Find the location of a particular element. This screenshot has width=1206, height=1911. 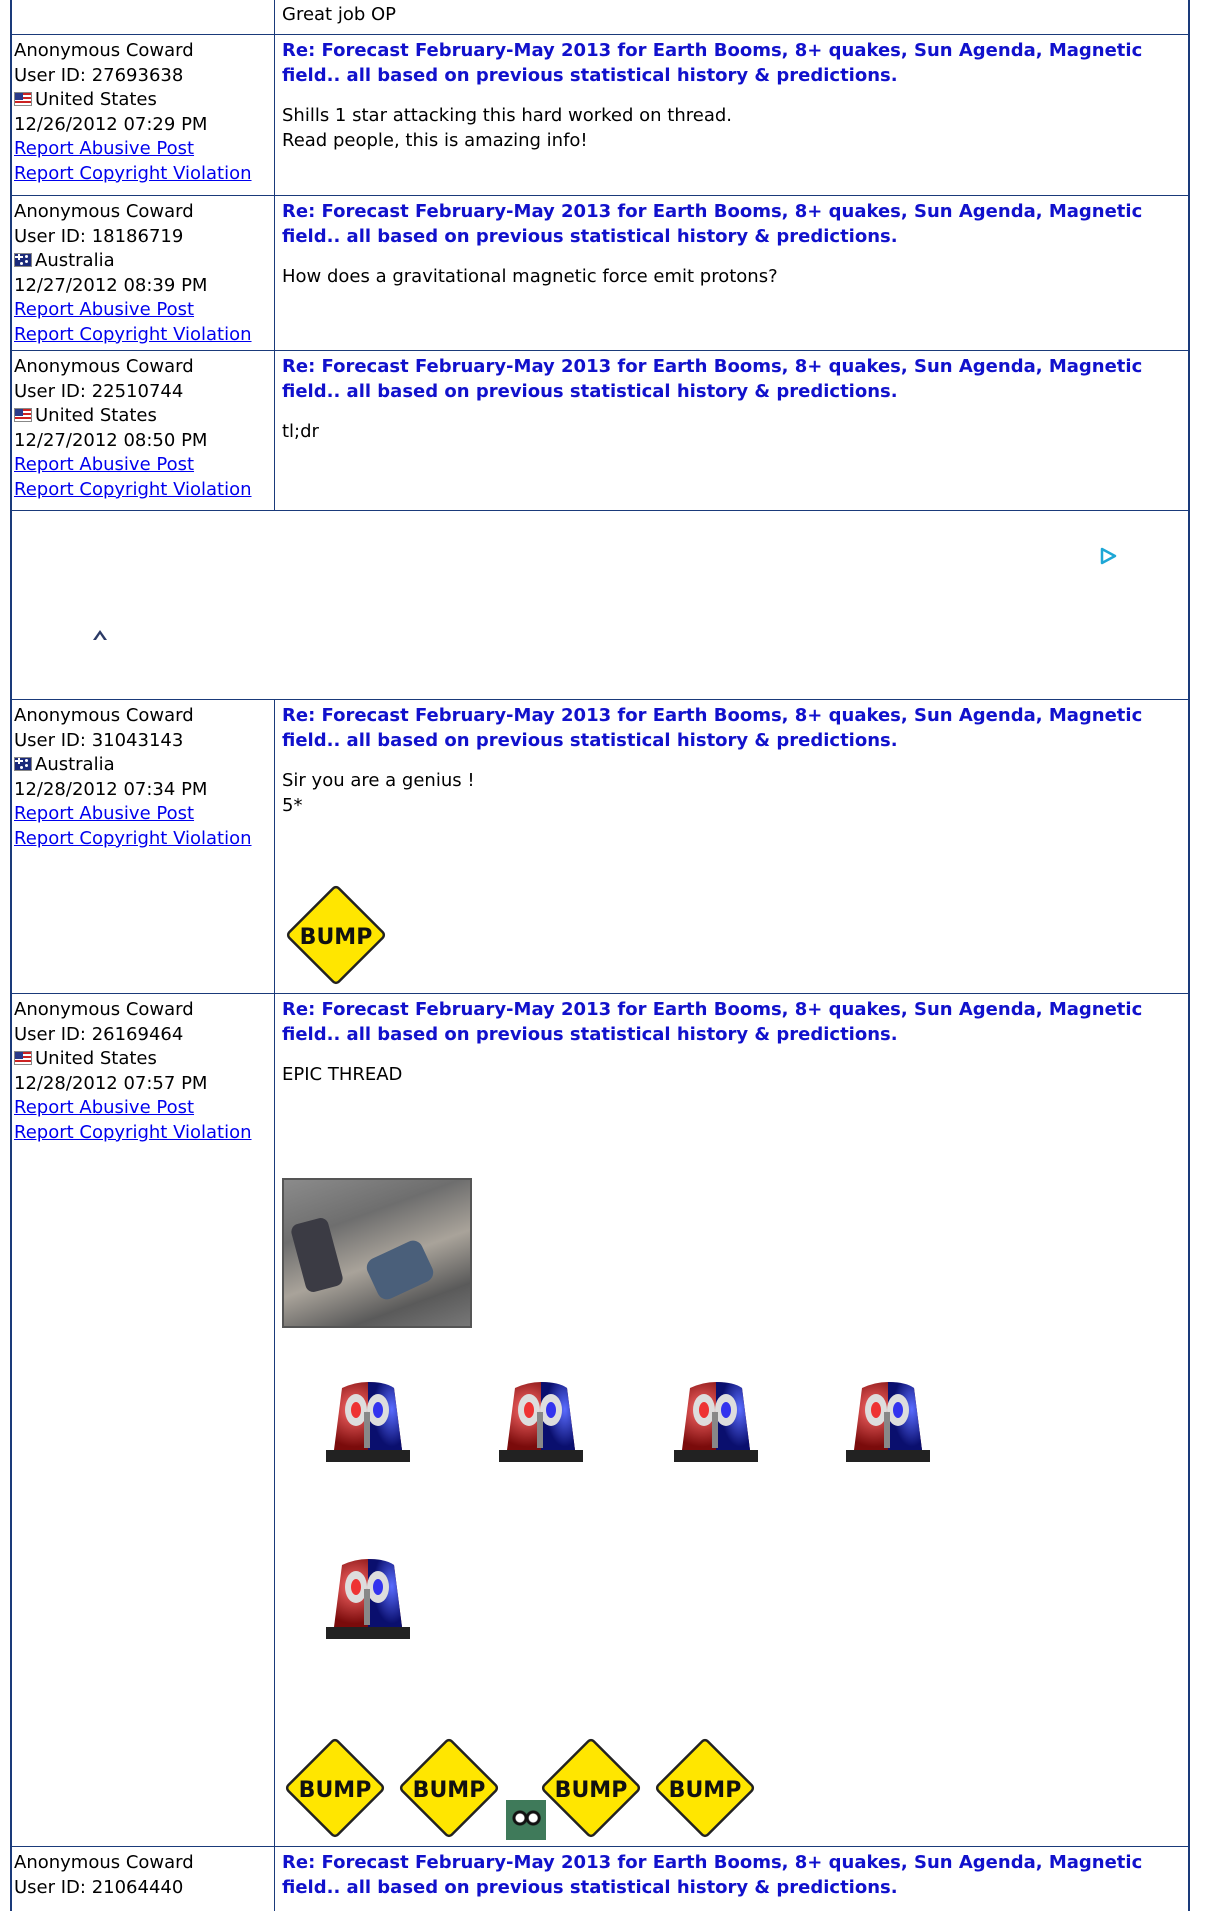

post-user-id: User ID: 21064440 is located at coordinates (99, 1887).